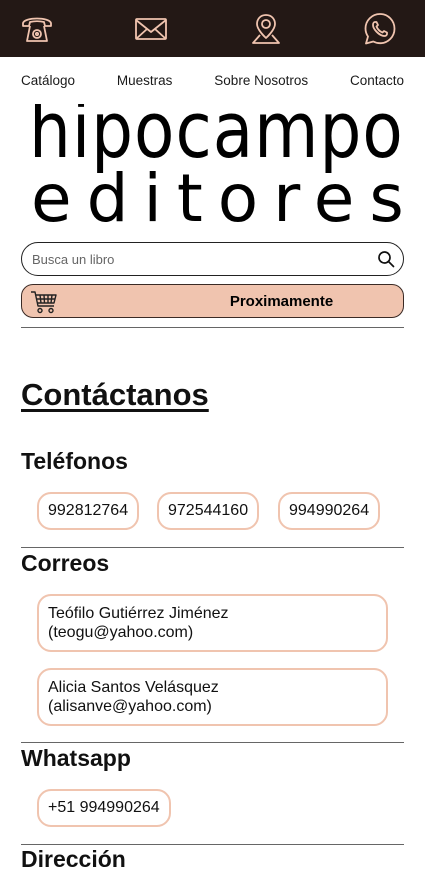 The height and width of the screenshot is (873, 425). What do you see at coordinates (145, 80) in the screenshot?
I see `nav-item-muestras: Muestras` at bounding box center [145, 80].